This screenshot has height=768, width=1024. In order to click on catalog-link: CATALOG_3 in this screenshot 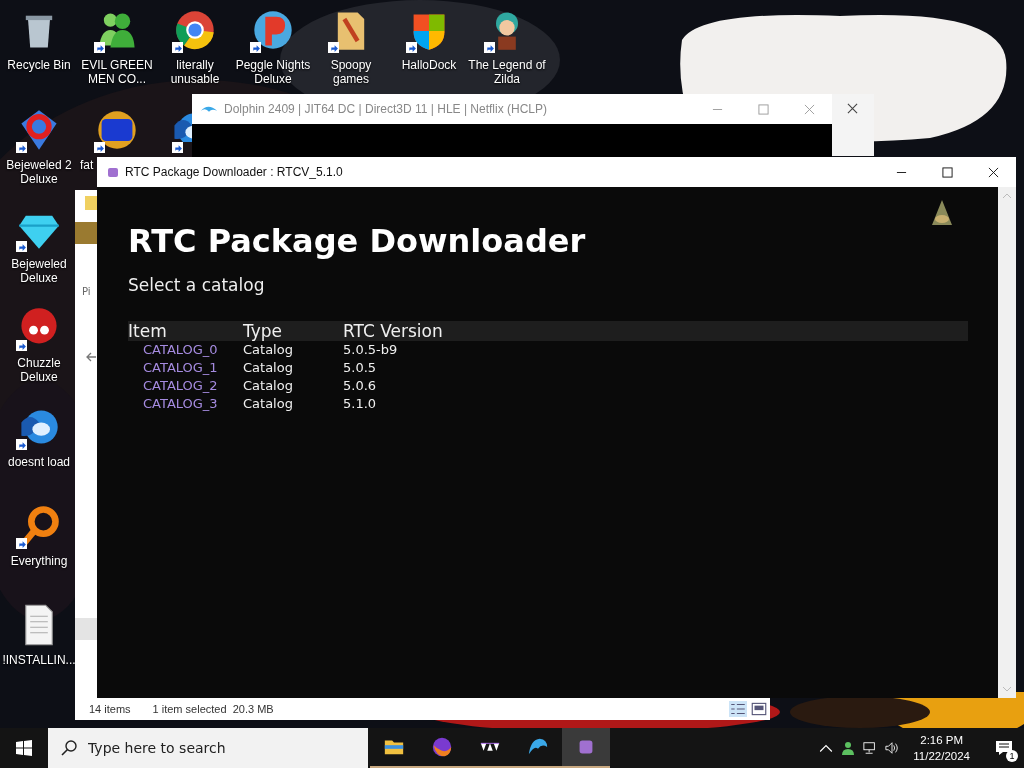, I will do `click(180, 403)`.